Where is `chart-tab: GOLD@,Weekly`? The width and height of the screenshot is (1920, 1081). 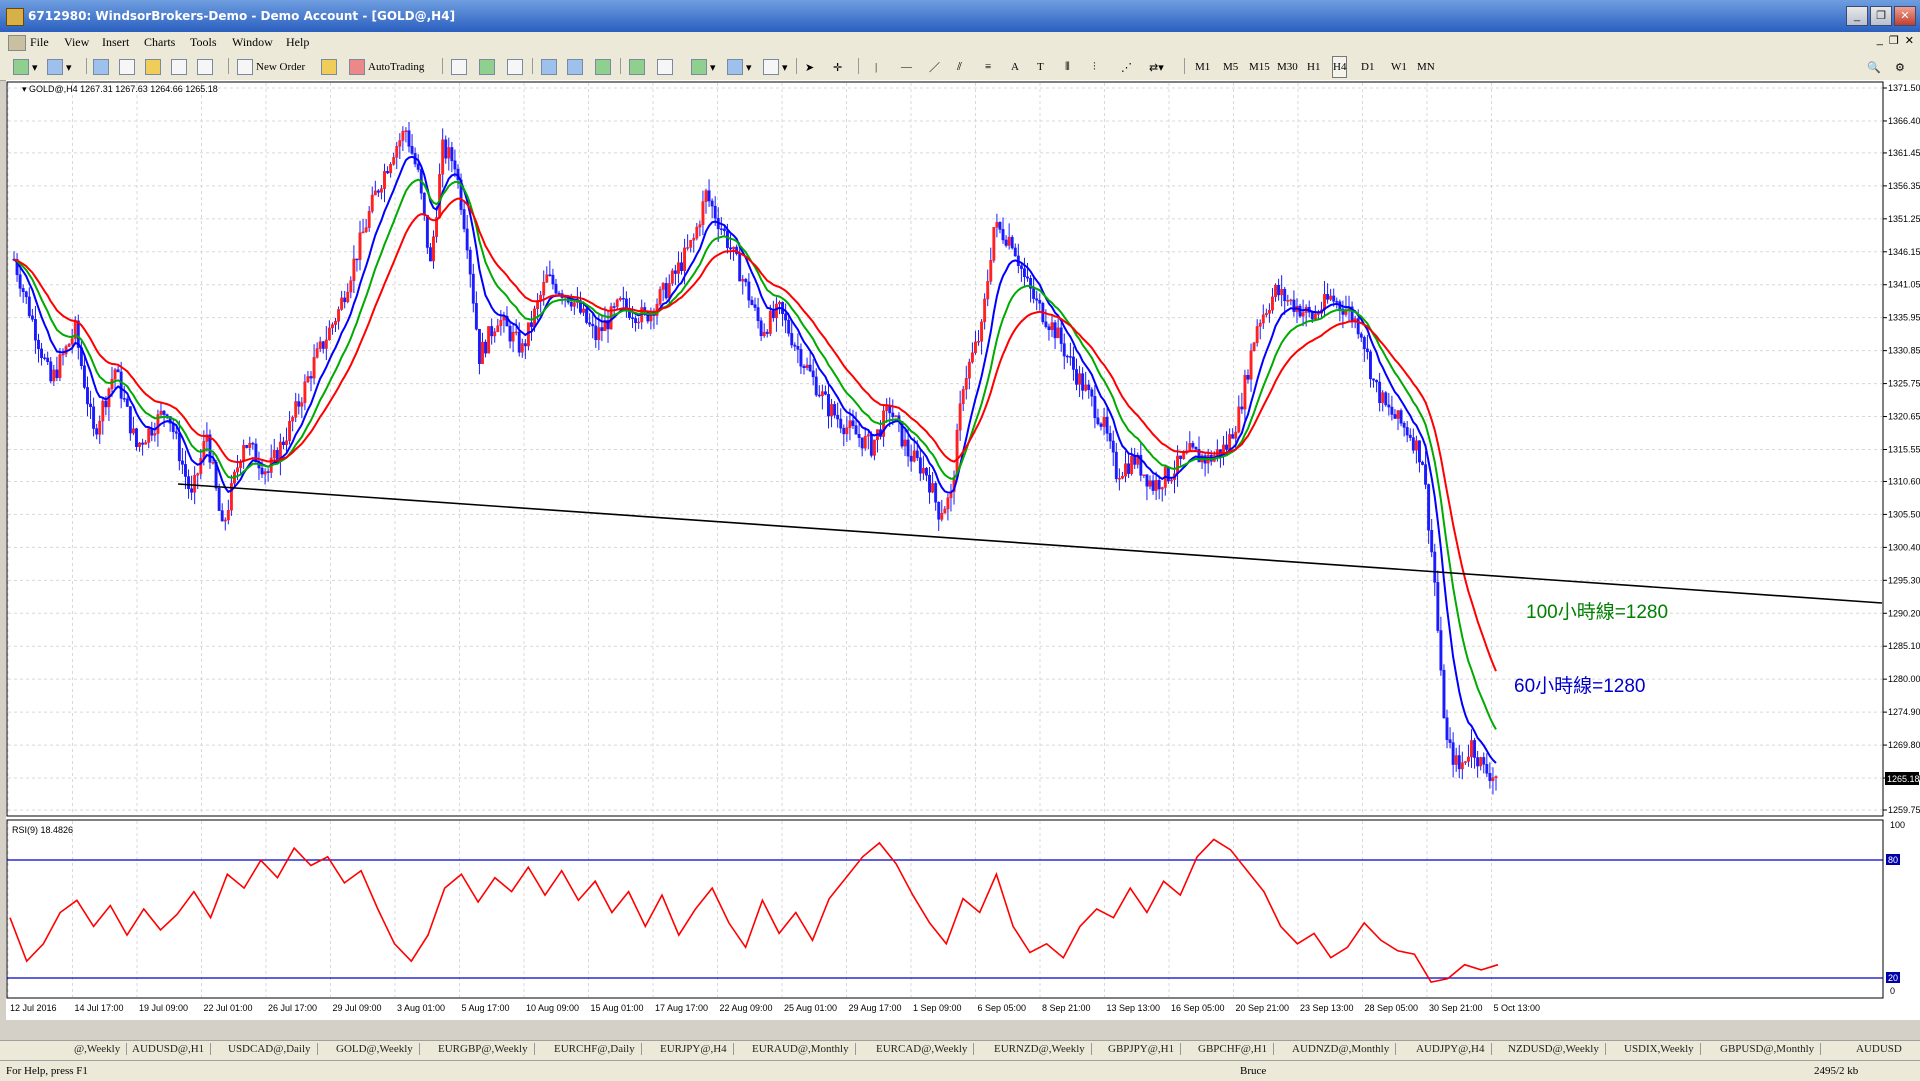
chart-tab: GOLD@,Weekly is located at coordinates (378, 1049).